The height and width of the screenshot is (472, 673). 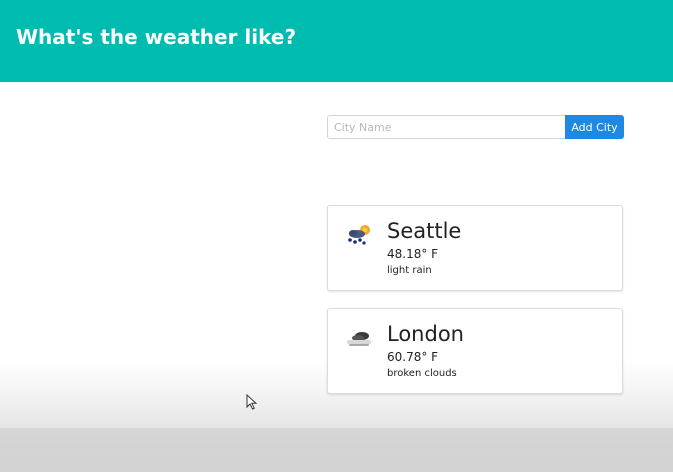 I want to click on weather-card-london: London 60.78° F broken clouds, so click(x=475, y=351).